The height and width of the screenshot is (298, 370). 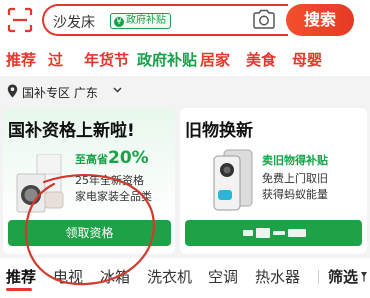 I want to click on product-category-tabs: 推荐 电视 冰箱 洗衣机 空调 热水器 筛选, so click(x=185, y=278).